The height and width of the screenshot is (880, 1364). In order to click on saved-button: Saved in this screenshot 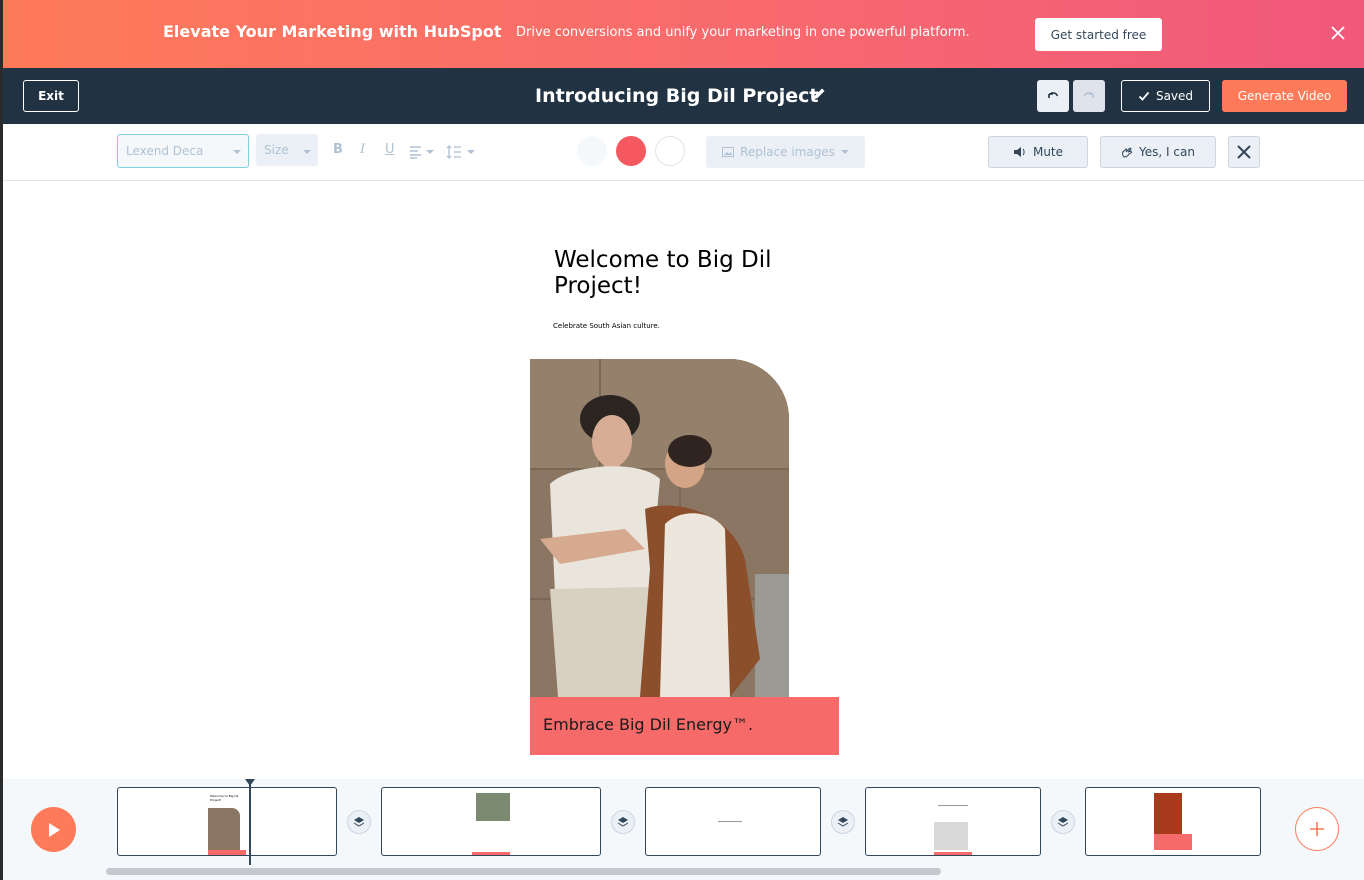, I will do `click(1165, 96)`.